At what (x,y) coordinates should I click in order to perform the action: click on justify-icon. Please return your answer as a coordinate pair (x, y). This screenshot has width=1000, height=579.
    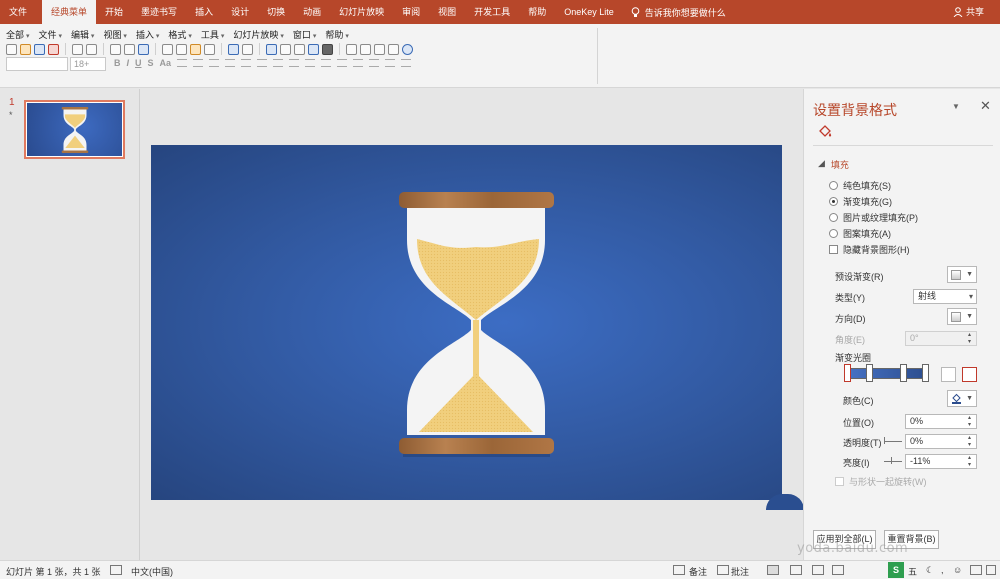
    Looking at the image, I should click on (230, 63).